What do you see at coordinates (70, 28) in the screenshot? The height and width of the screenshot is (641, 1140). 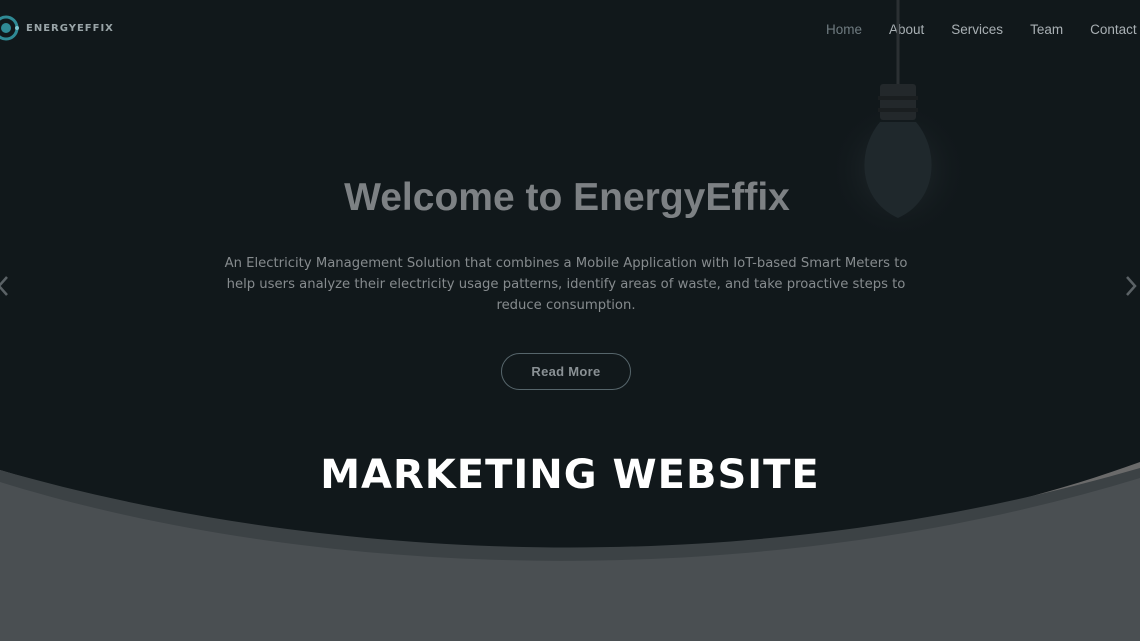 I see `brand-name: ENERGYEFFIX` at bounding box center [70, 28].